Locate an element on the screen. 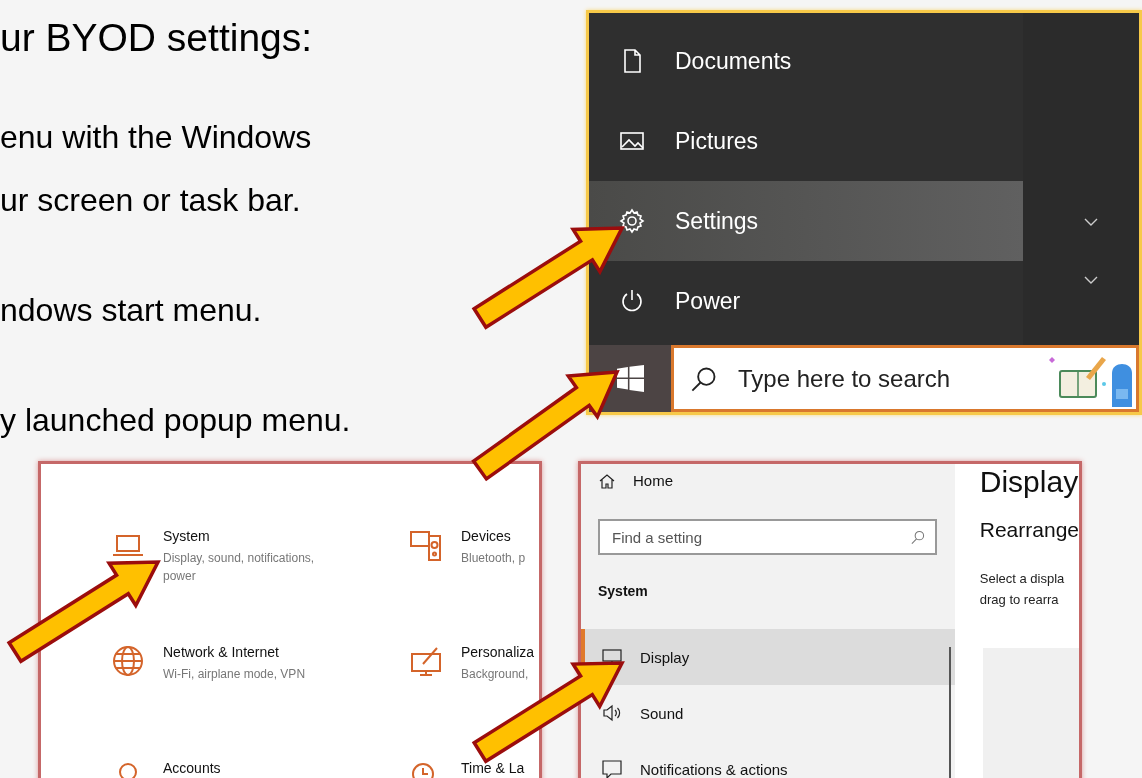  gear-icon is located at coordinates (632, 221).